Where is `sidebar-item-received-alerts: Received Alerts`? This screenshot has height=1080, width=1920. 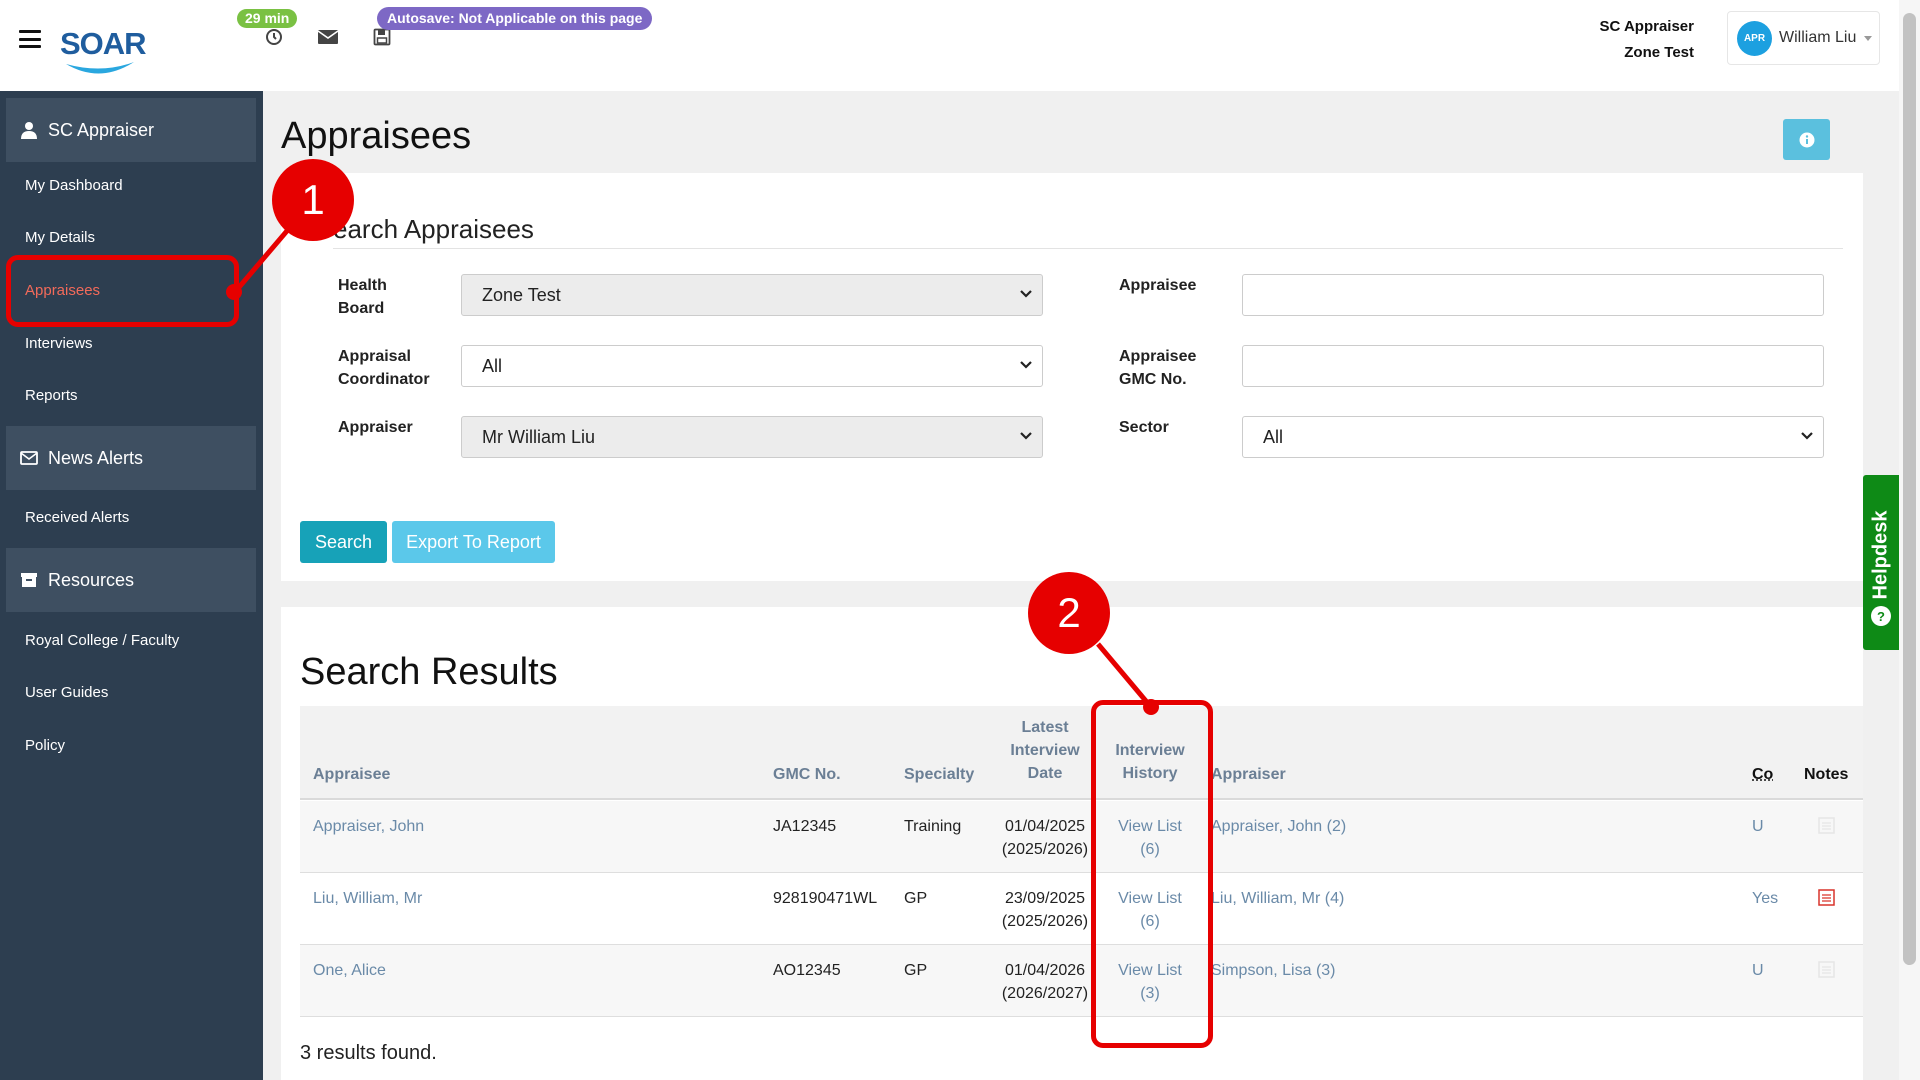 sidebar-item-received-alerts: Received Alerts is located at coordinates (77, 517).